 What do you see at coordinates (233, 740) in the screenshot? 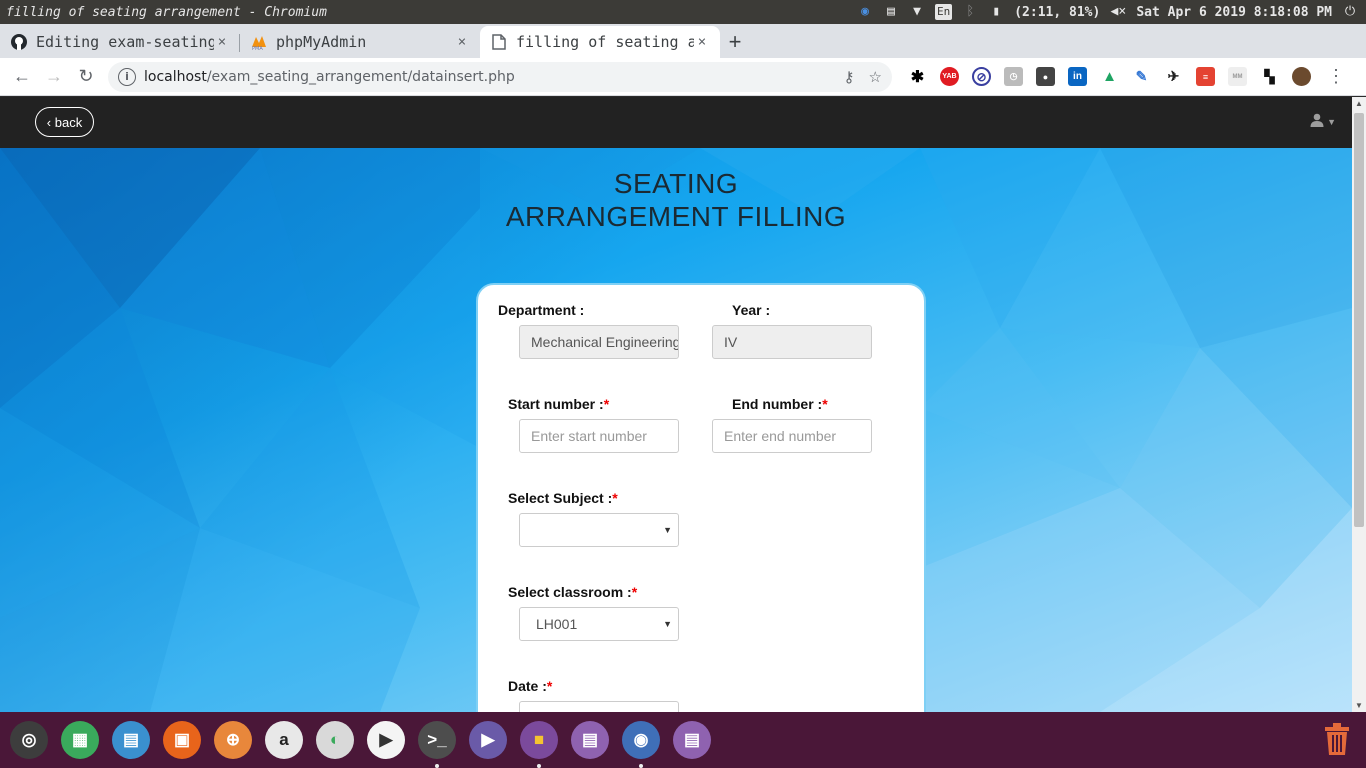
I see `software-center-icon: ⊕` at bounding box center [233, 740].